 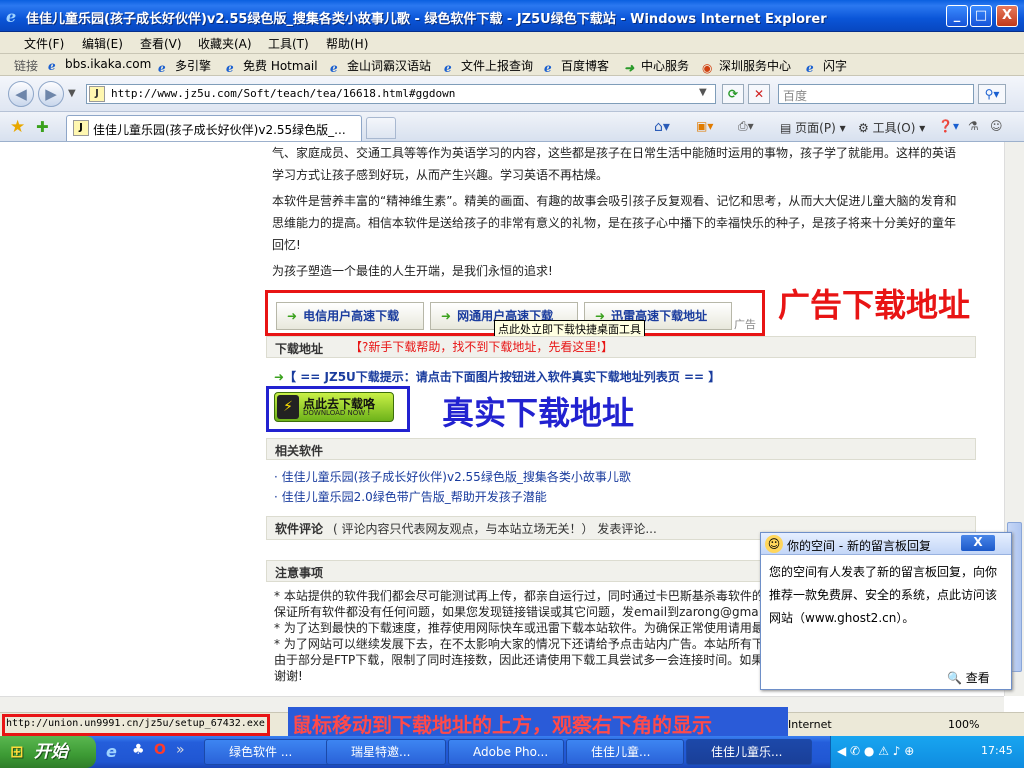 What do you see at coordinates (981, 16) in the screenshot?
I see `maximize-button: □` at bounding box center [981, 16].